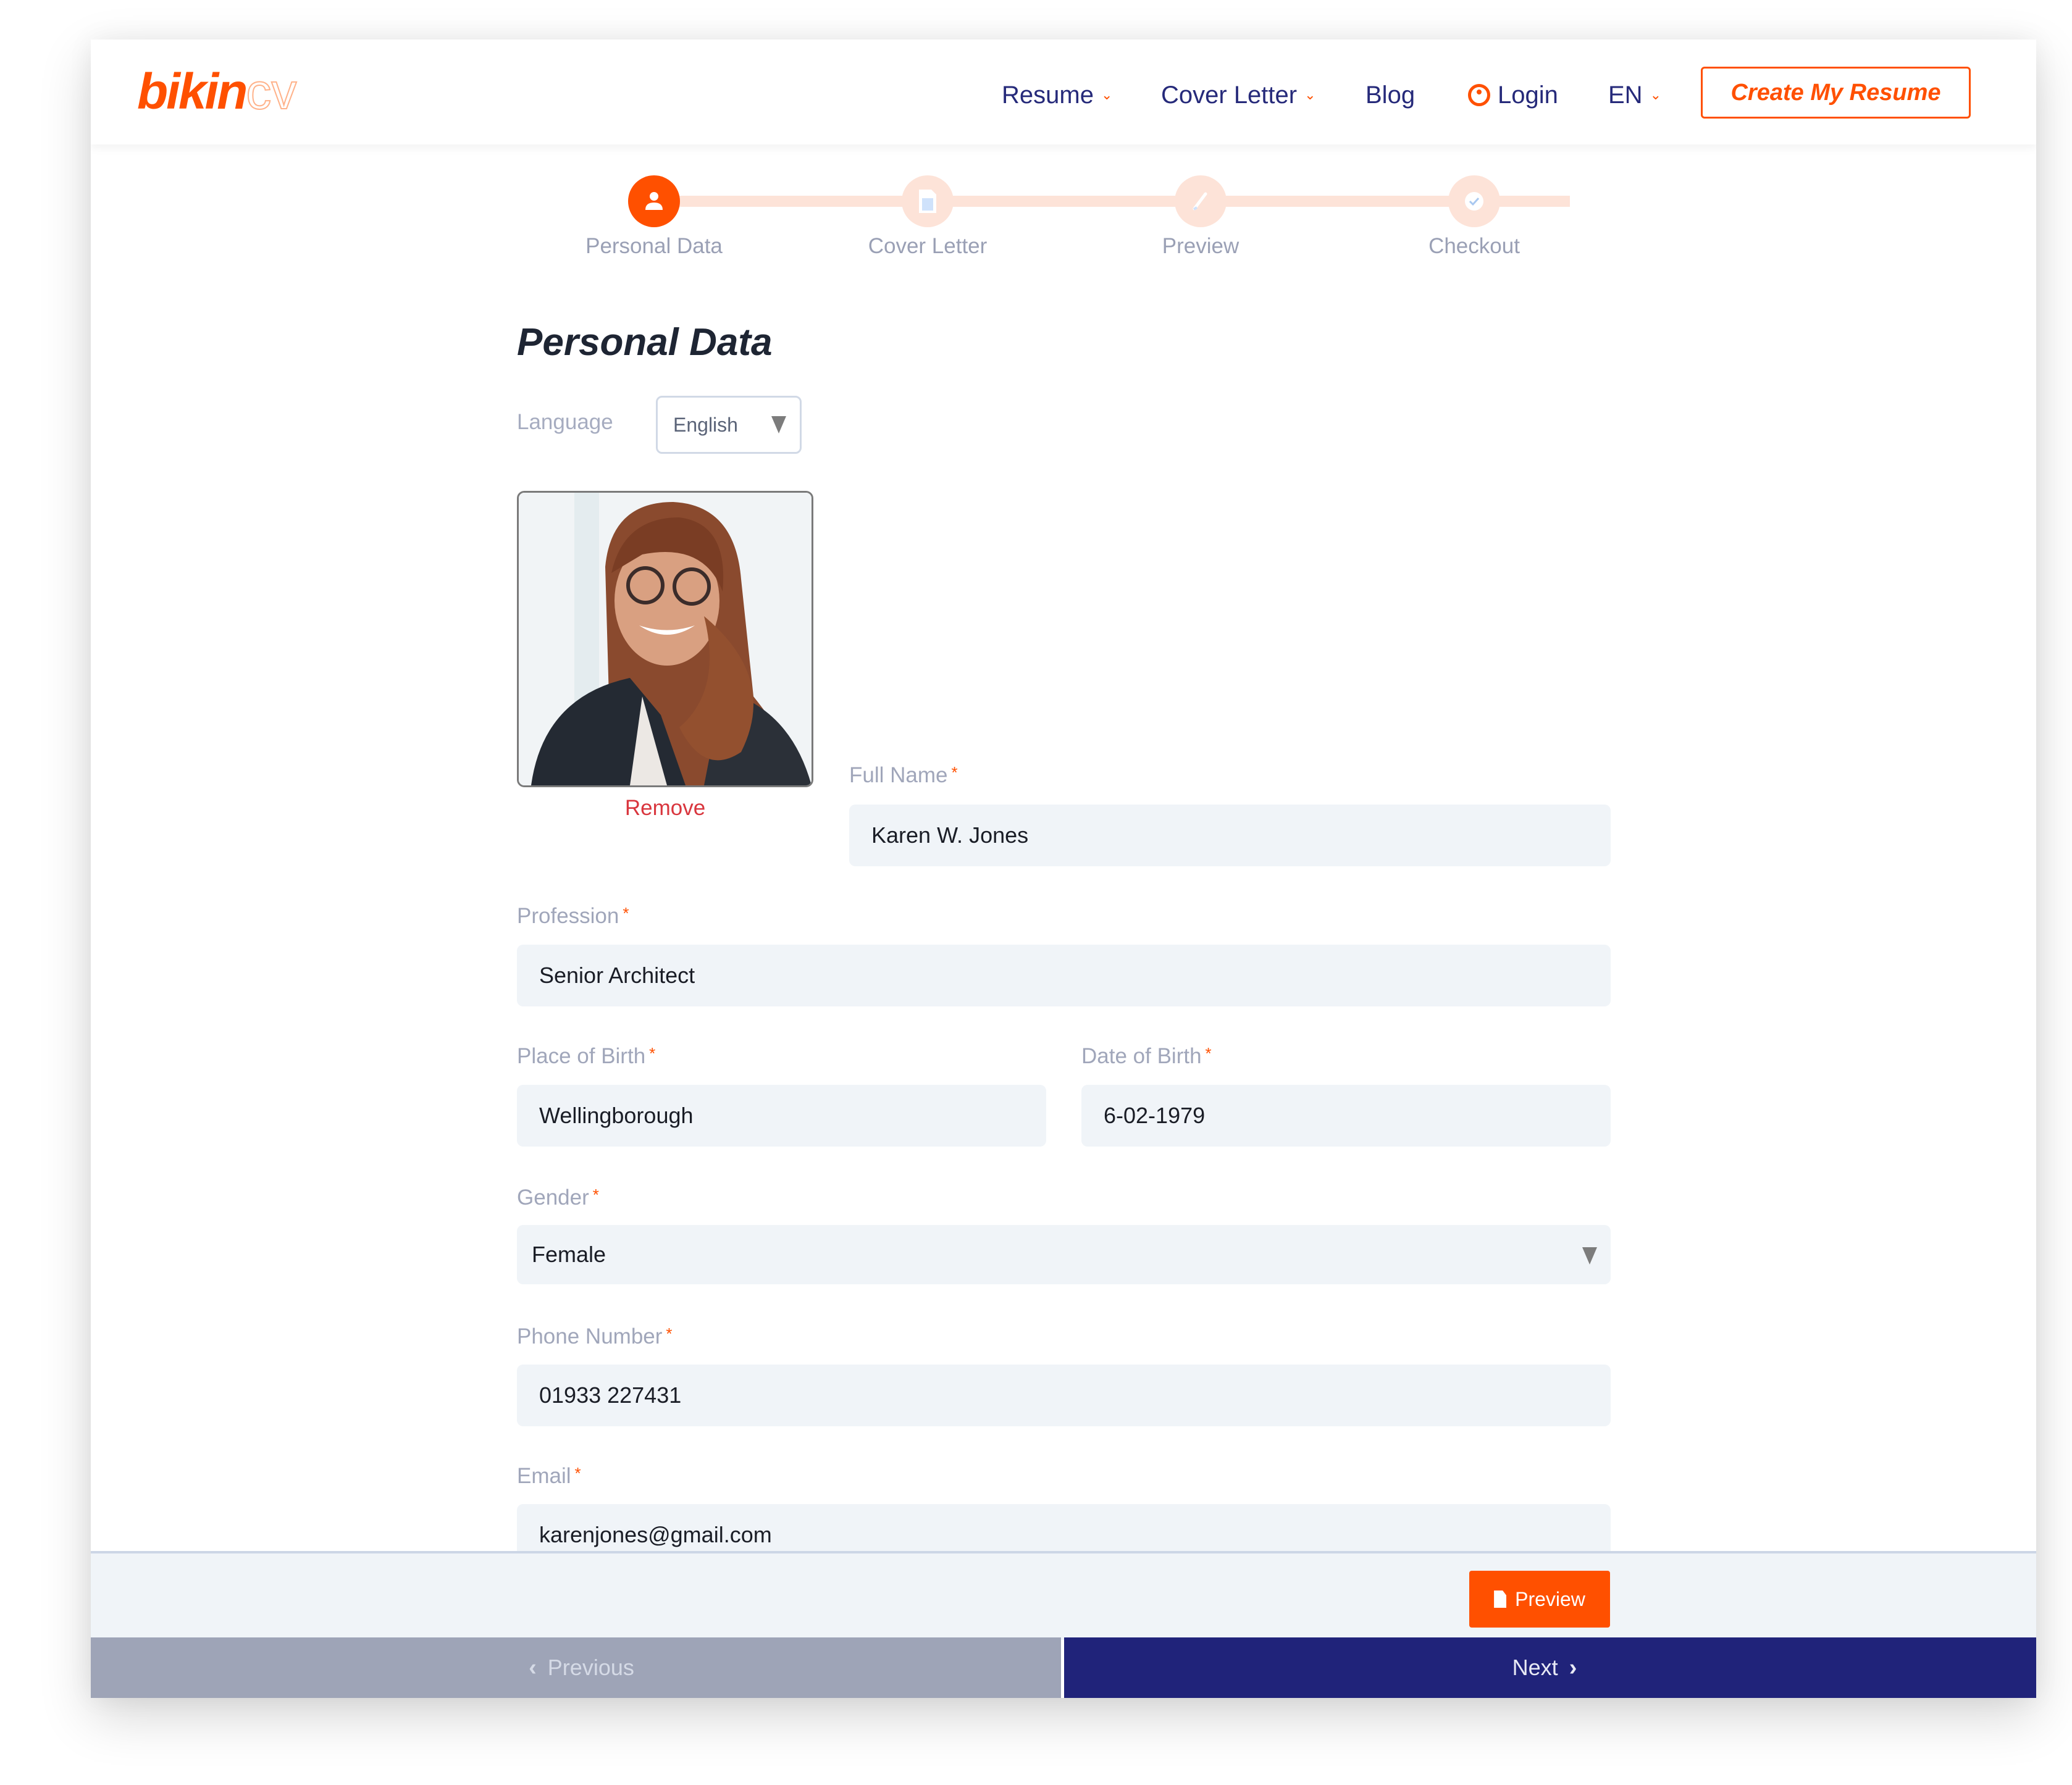  What do you see at coordinates (1479, 95) in the screenshot?
I see `user-circle-icon` at bounding box center [1479, 95].